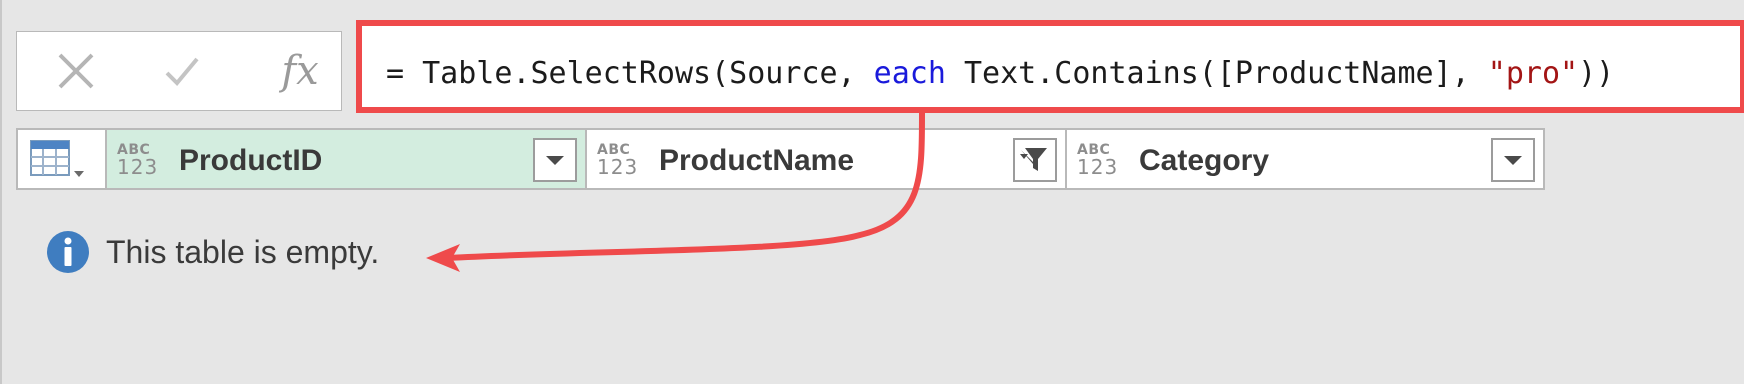  What do you see at coordinates (1305, 159) in the screenshot?
I see `column-header-category: ABC 123 Category` at bounding box center [1305, 159].